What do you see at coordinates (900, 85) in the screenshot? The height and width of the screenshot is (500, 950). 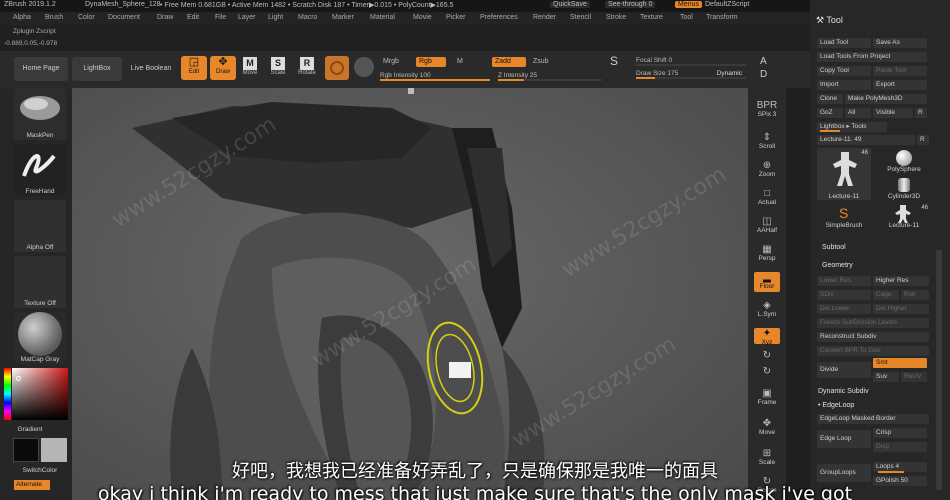 I see `export-button: Export` at bounding box center [900, 85].